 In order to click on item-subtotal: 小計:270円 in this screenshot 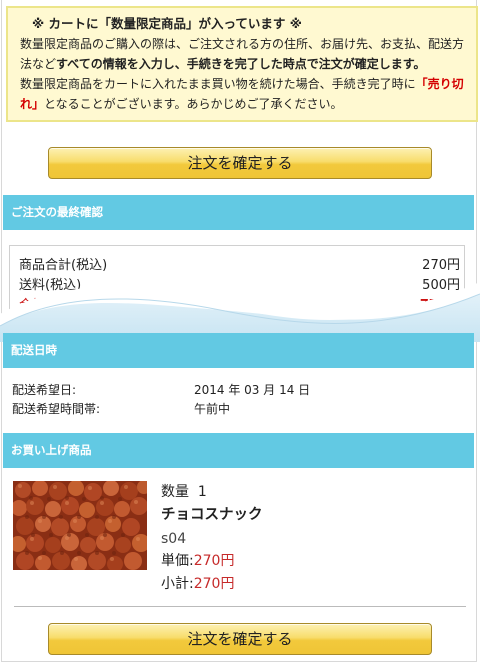, I will do `click(197, 584)`.